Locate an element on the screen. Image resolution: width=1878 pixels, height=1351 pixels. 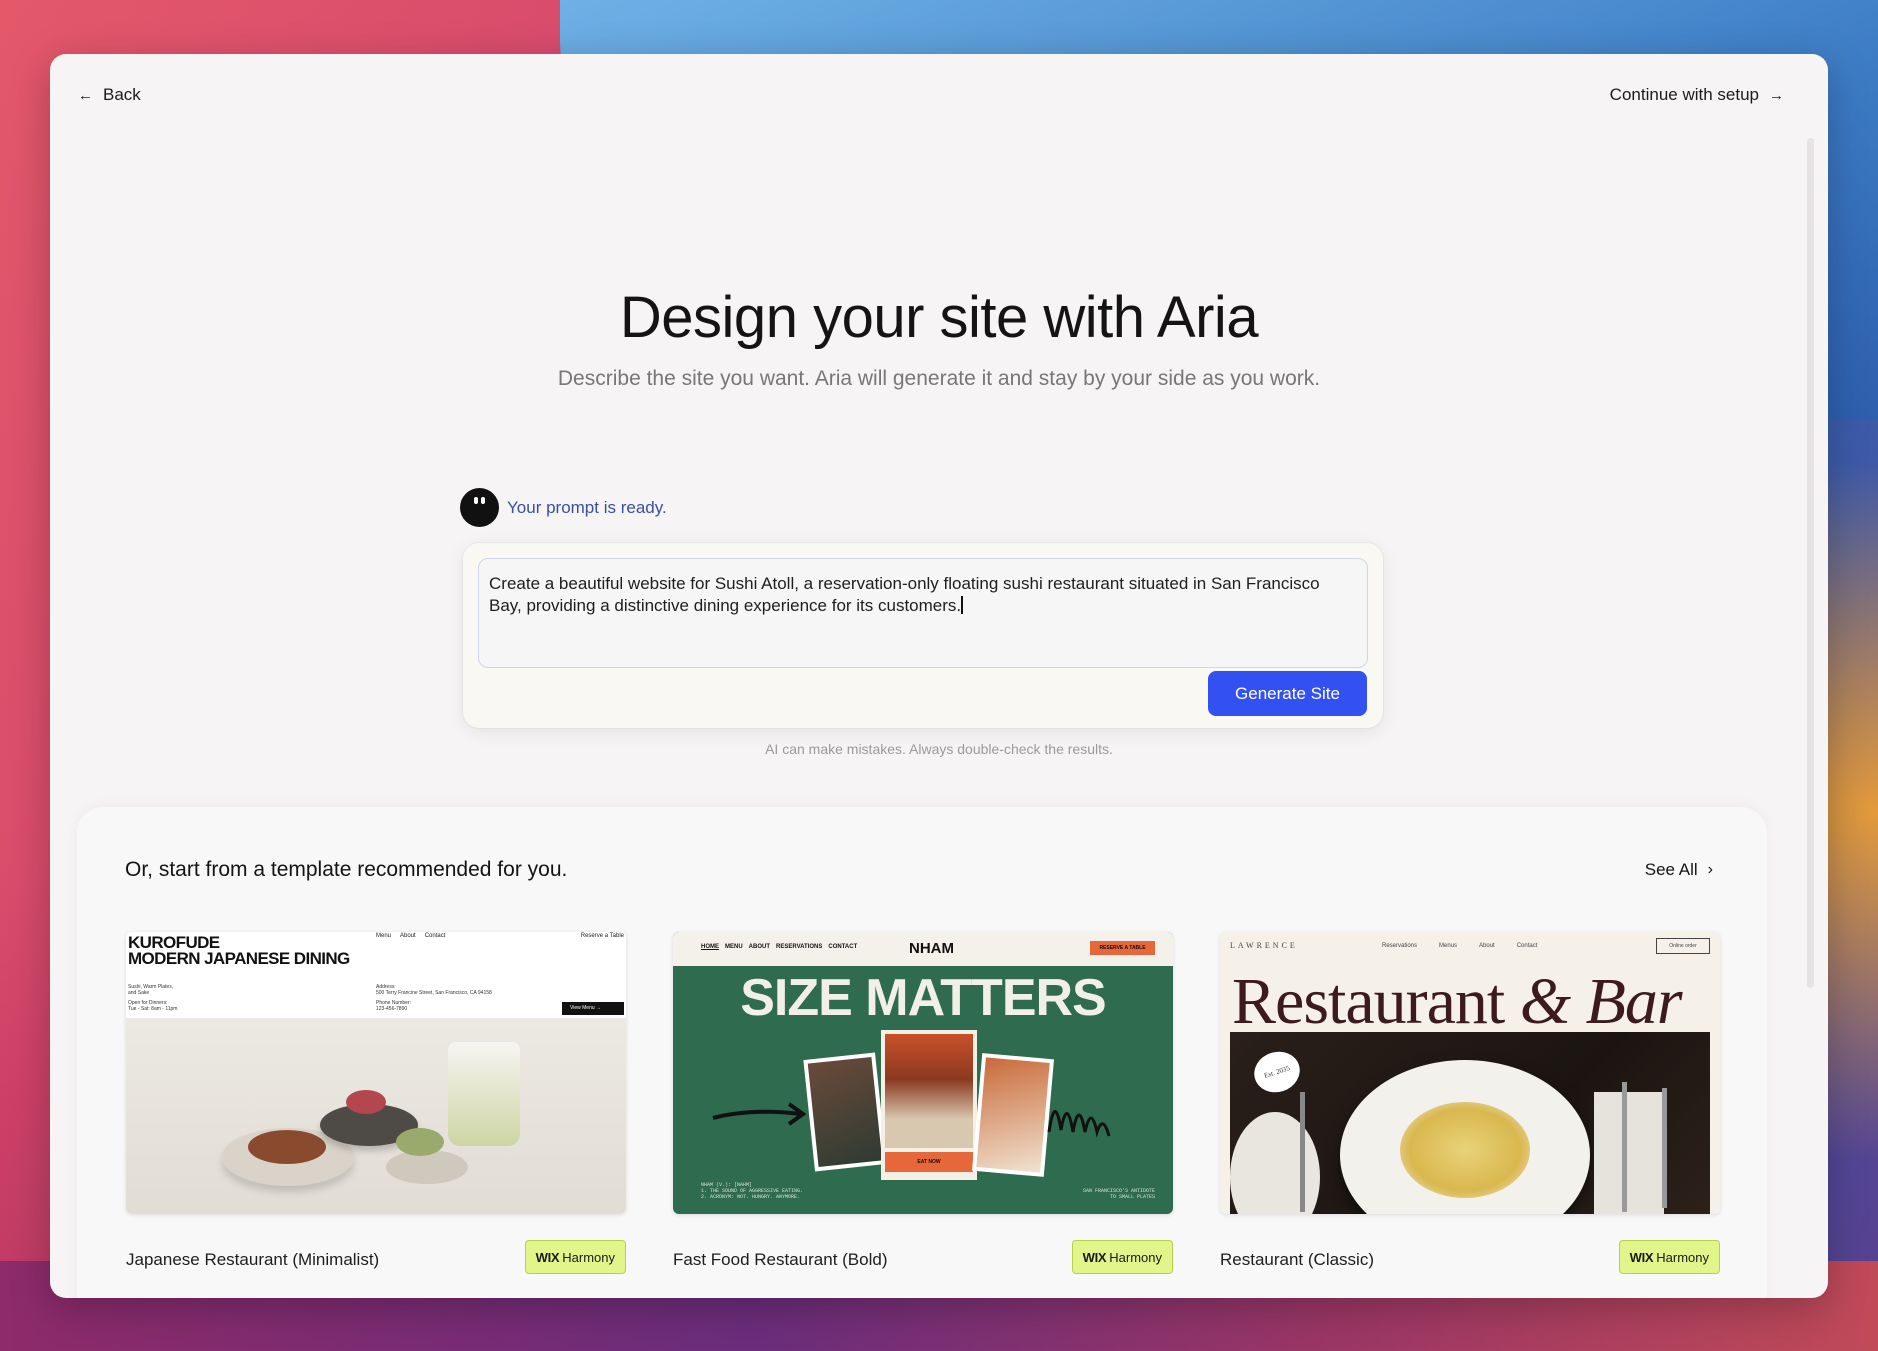
back-button: ← Back is located at coordinates (109, 95).